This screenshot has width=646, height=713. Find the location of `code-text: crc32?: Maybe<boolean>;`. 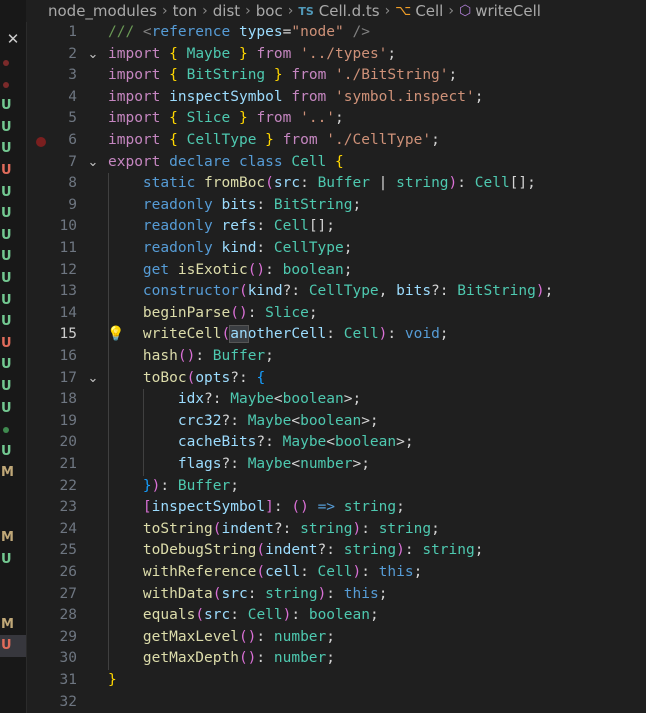

code-text: crc32?: Maybe<boolean>; is located at coordinates (278, 420).